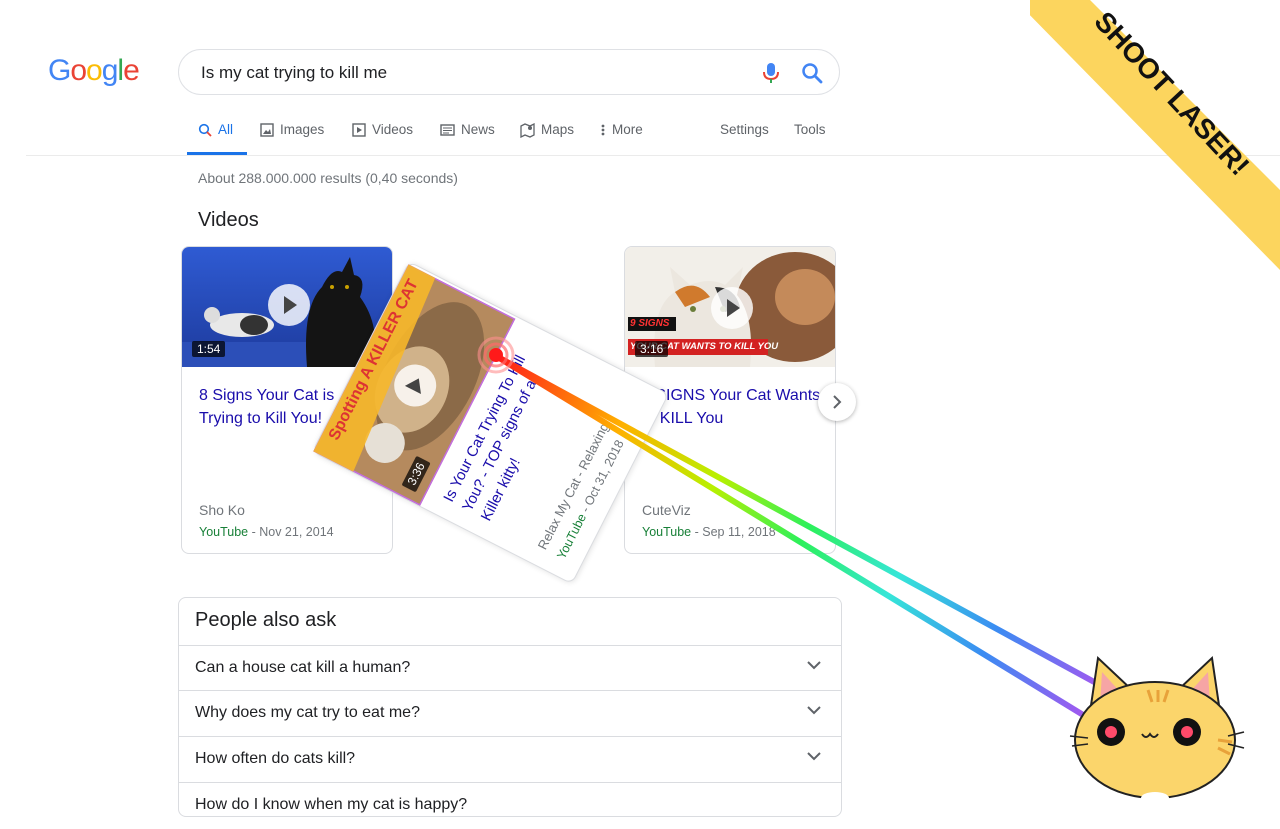 The height and width of the screenshot is (829, 1280). Describe the element at coordinates (547, 139) in the screenshot. I see `tab-maps: Maps` at that location.